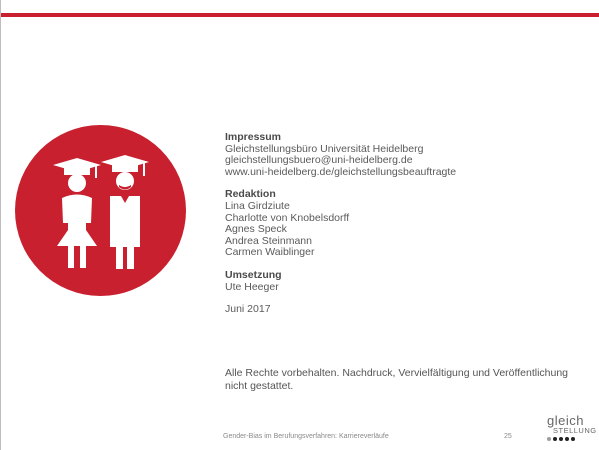 Image resolution: width=599 pixels, height=450 pixels. I want to click on top-accent-bar, so click(300, 15).